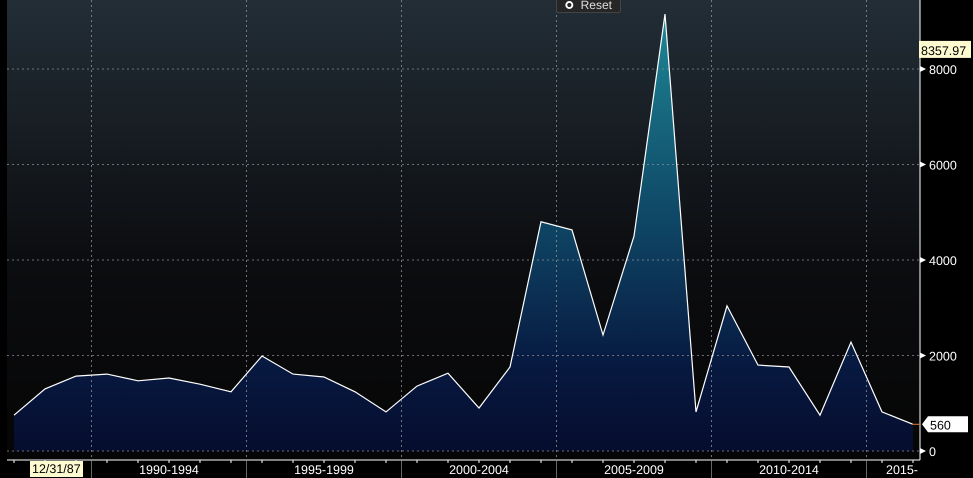 The height and width of the screenshot is (478, 973). Describe the element at coordinates (479, 470) in the screenshot. I see `x-tick-label: 2000-2004` at that location.